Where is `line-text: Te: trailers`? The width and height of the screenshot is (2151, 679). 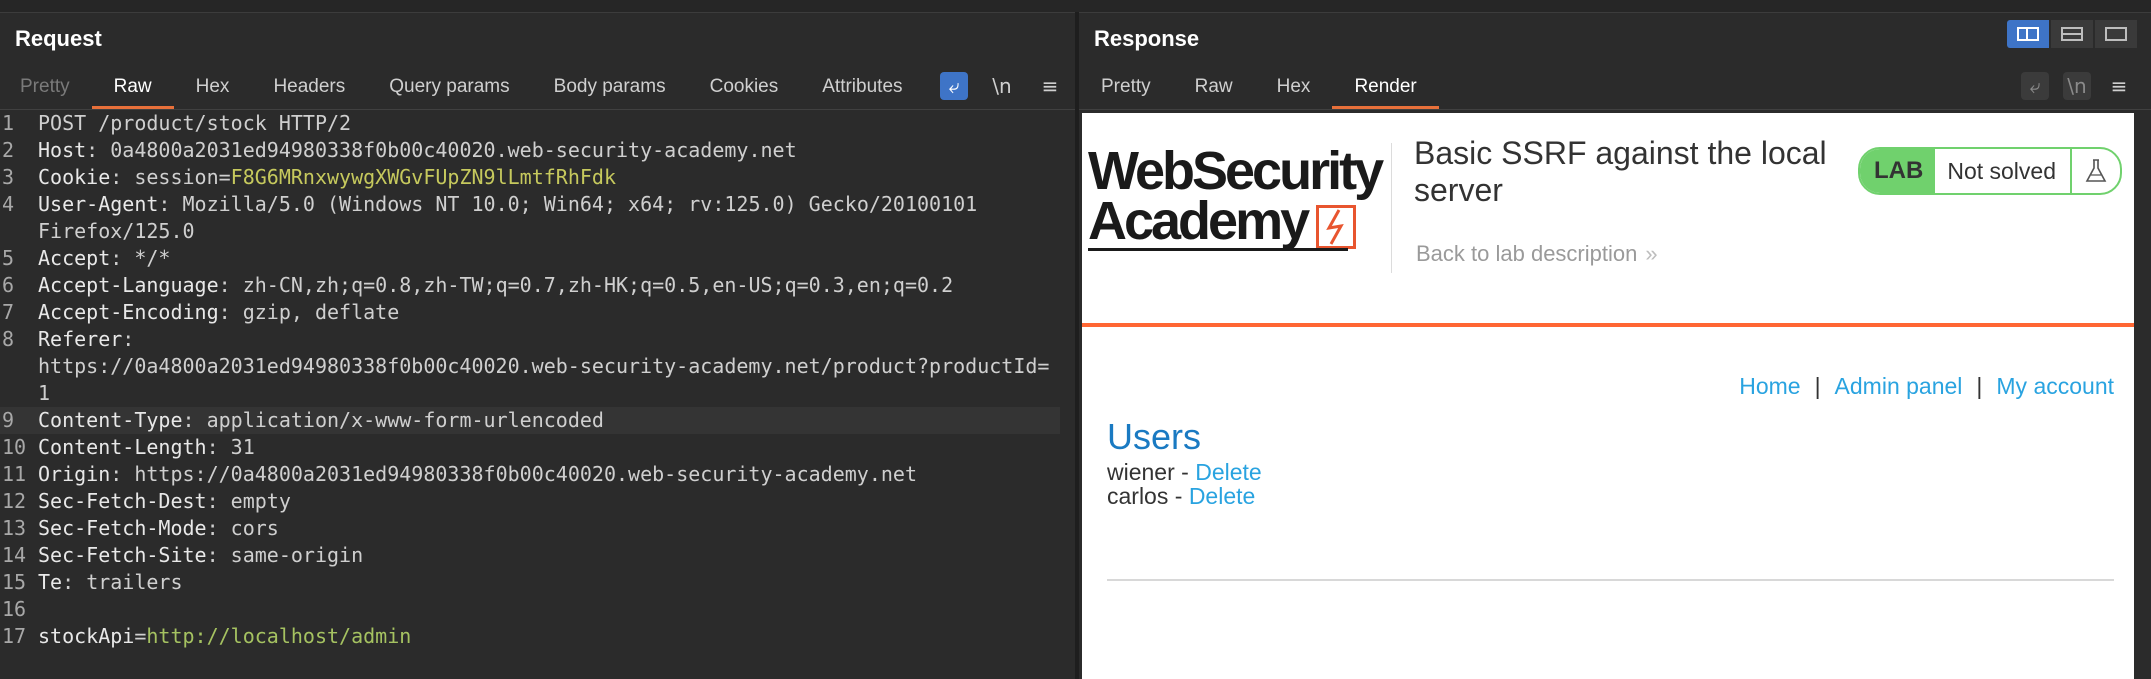
line-text: Te: trailers is located at coordinates (110, 582).